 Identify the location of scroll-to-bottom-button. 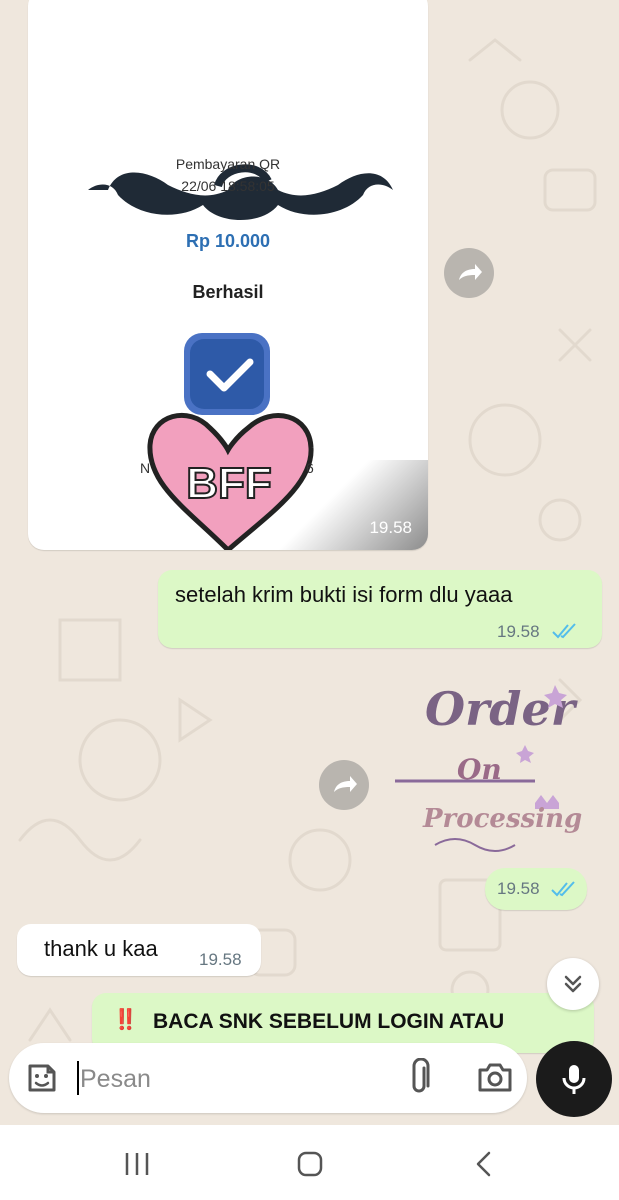
(573, 984).